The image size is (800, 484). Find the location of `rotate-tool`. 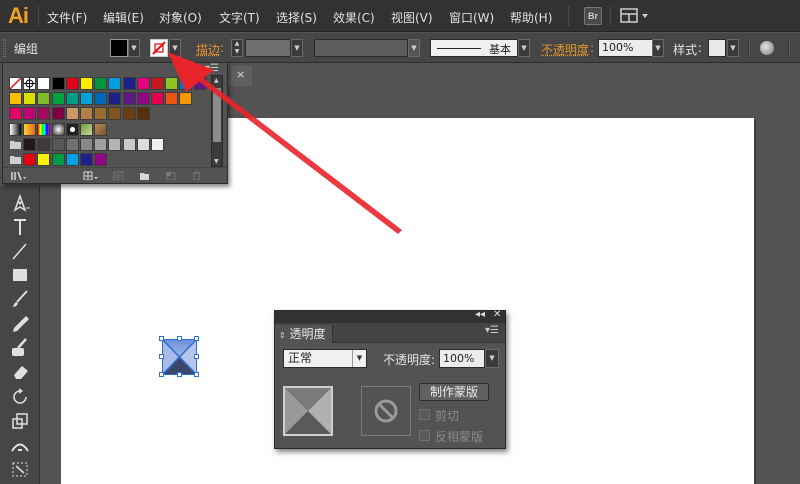

rotate-tool is located at coordinates (20, 397).